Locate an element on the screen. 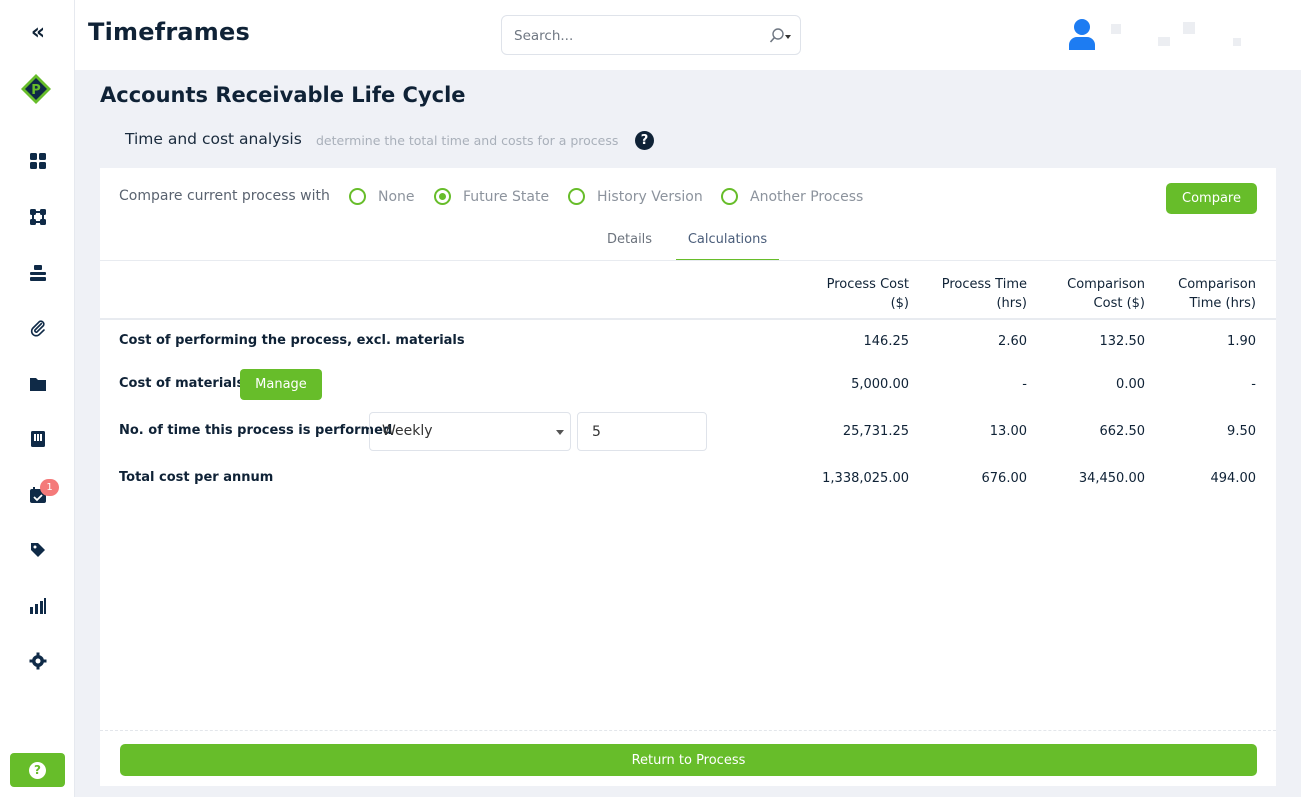 This screenshot has width=1301, height=797. frequency-select-value: Weekly is located at coordinates (407, 431).